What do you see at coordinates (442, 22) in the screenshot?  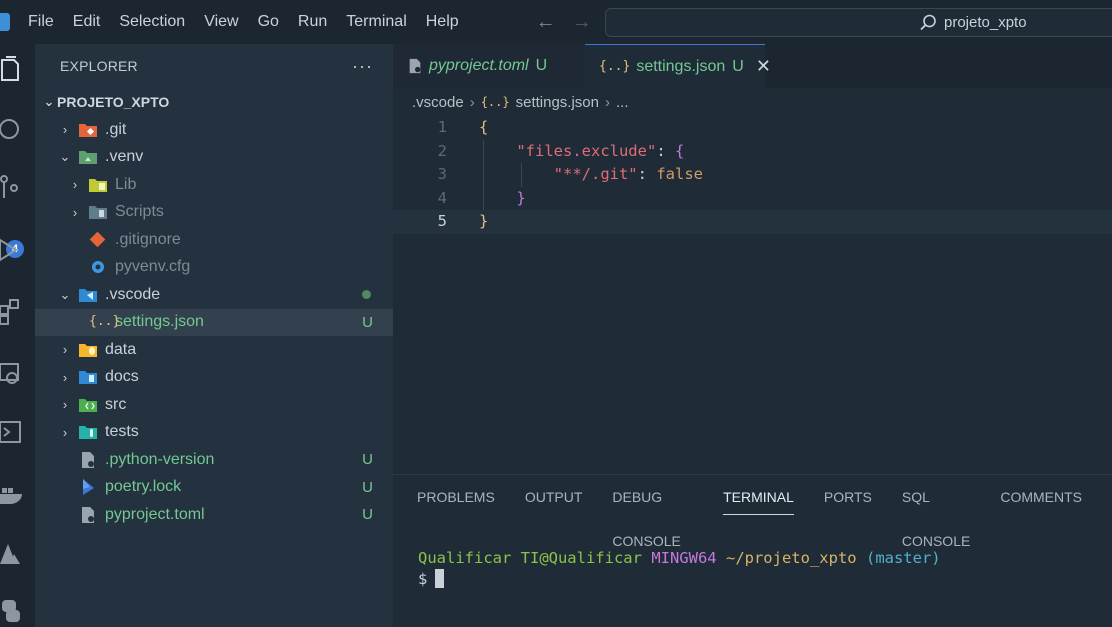 I see `menu-help: Help` at bounding box center [442, 22].